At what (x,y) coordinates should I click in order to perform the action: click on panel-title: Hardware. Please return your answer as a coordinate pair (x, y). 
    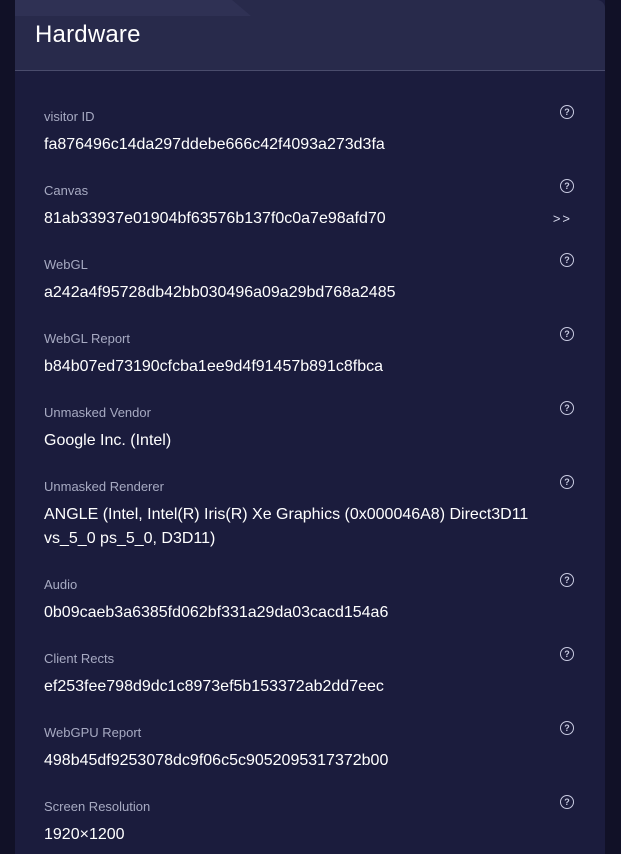
    Looking at the image, I should click on (88, 34).